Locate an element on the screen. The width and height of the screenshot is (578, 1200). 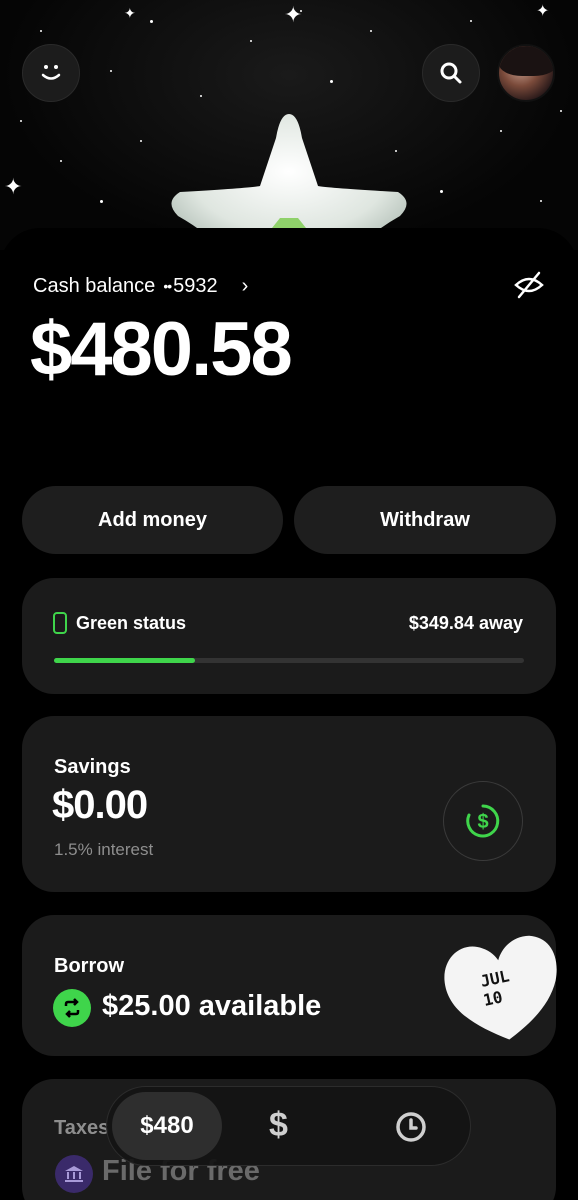
bottom-nav: $480 $ is located at coordinates (288, 1126).